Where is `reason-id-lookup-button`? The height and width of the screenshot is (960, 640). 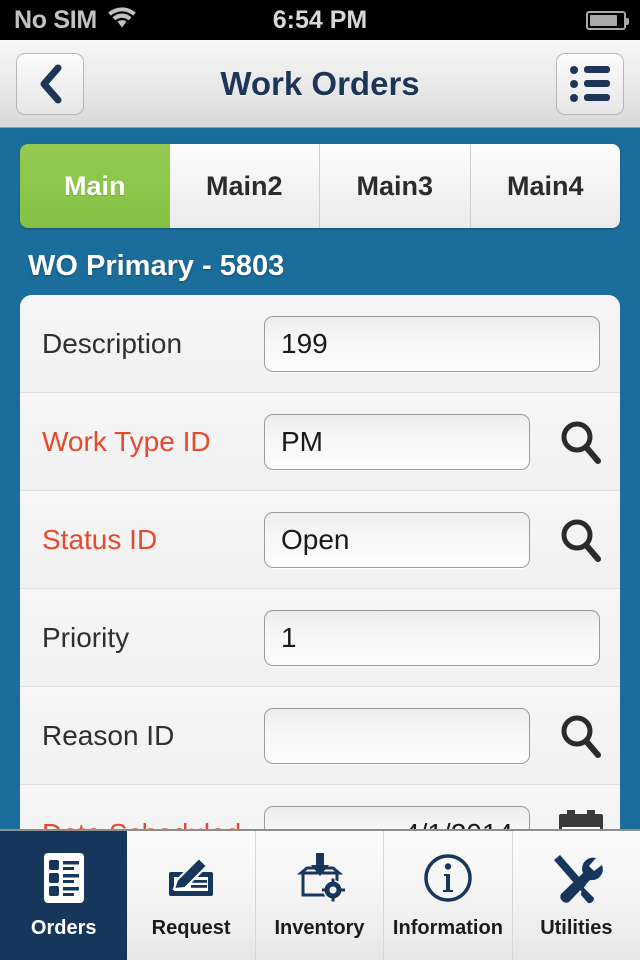
reason-id-lookup-button is located at coordinates (581, 736).